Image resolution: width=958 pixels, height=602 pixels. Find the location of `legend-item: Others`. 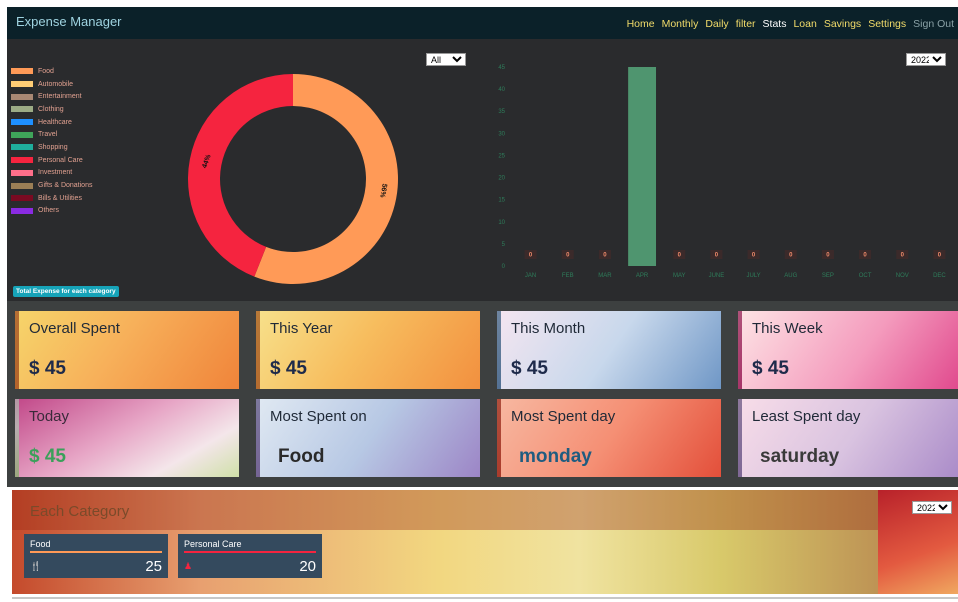

legend-item: Others is located at coordinates (51, 211).